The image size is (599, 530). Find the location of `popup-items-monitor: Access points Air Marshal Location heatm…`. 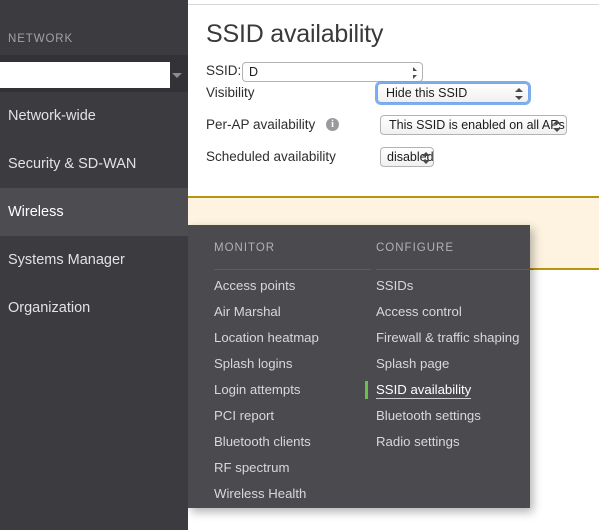

popup-items-monitor: Access points Air Marshal Location heatm… is located at coordinates (294, 390).